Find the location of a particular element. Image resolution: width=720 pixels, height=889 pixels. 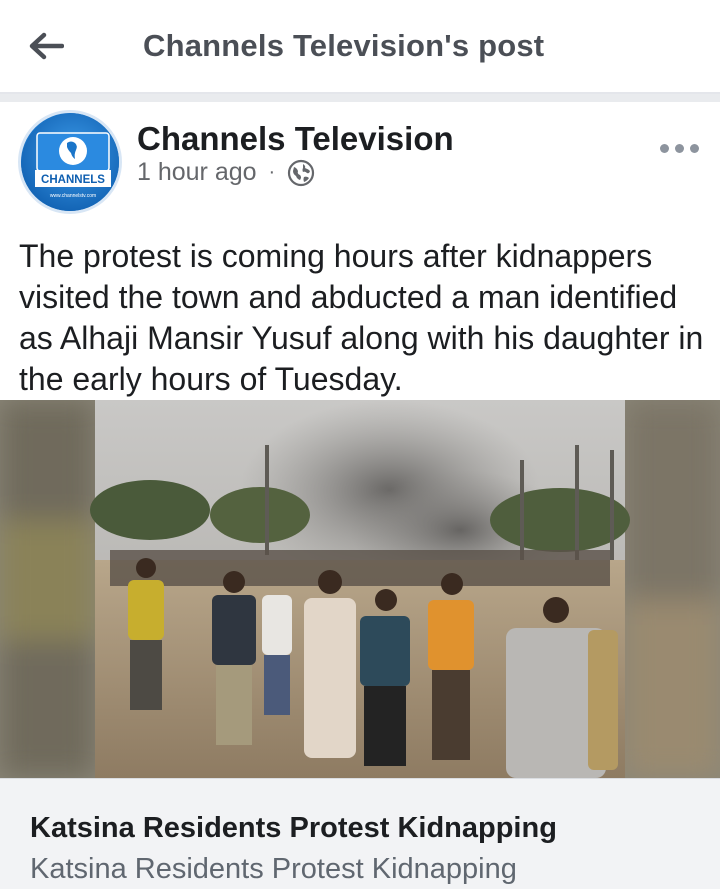

link-preview-description: Katsina Residents Protest Kidnapping is located at coordinates (273, 869).